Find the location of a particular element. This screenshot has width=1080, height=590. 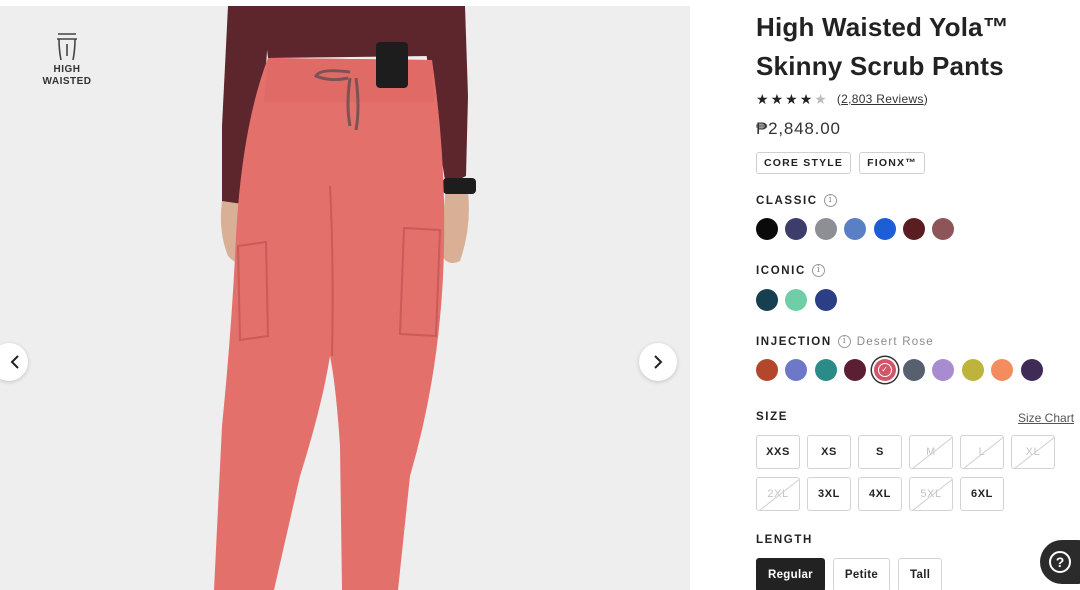

iconic-swatch-row is located at coordinates (800, 300).